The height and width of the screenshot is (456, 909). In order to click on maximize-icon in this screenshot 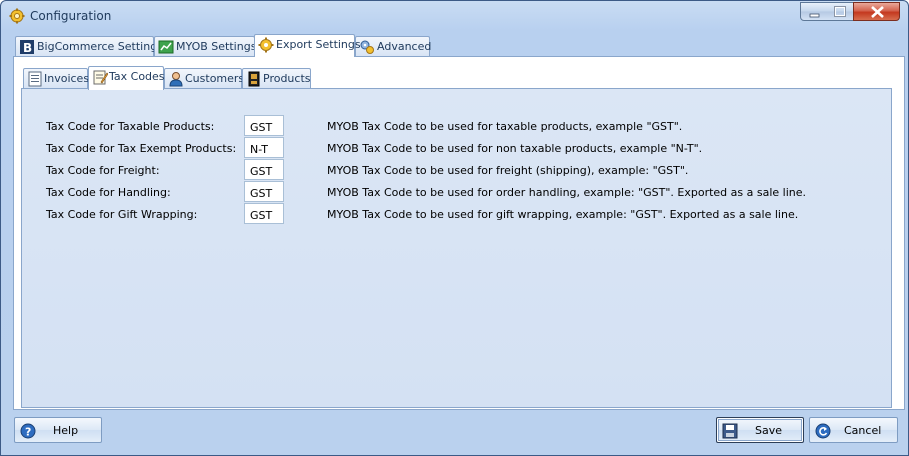, I will do `click(840, 11)`.